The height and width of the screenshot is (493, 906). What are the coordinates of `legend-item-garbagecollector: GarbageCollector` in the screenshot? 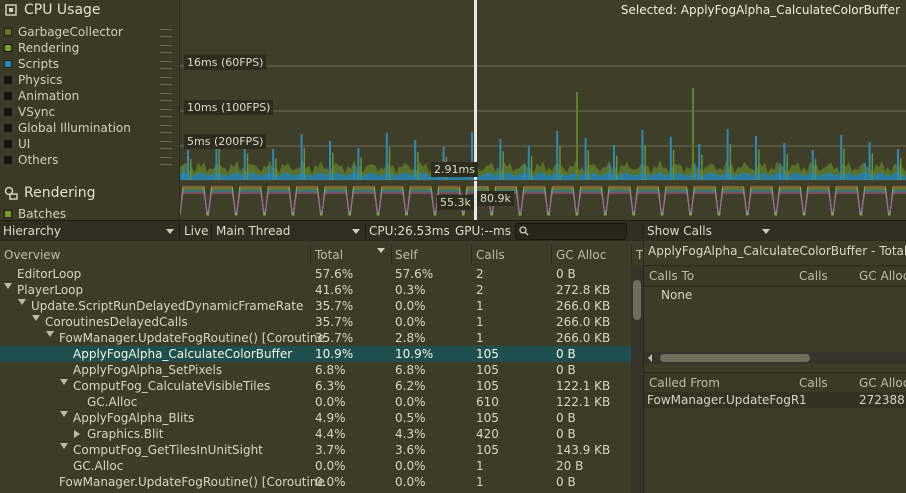 It's located at (90, 32).